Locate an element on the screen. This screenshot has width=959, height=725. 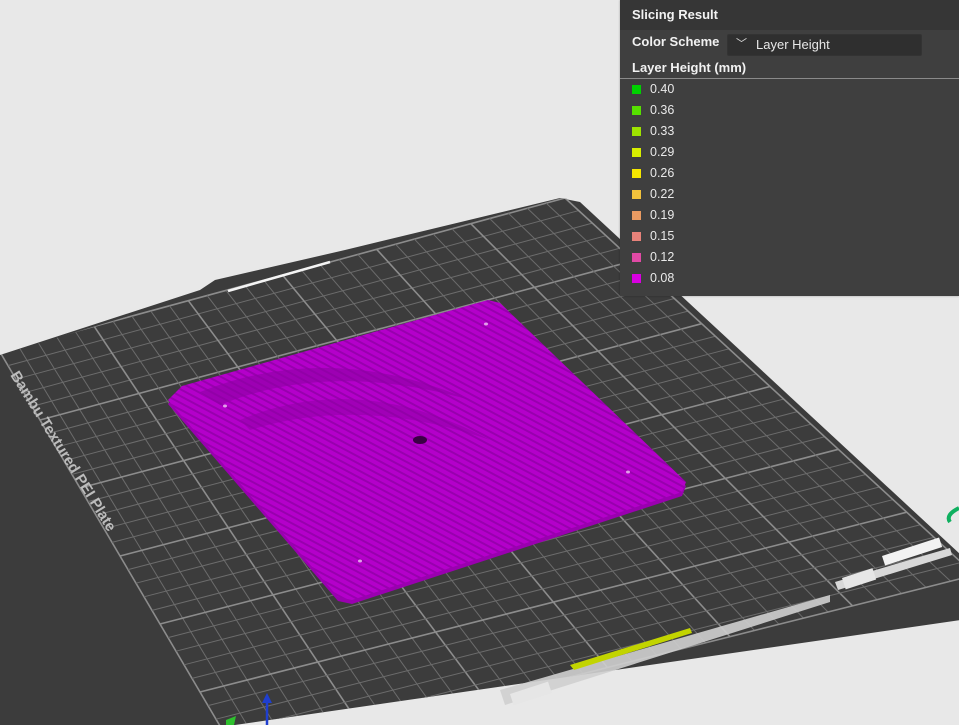
layer-height-legend: 0.40 0.36 0.33 0.29 0.26 0.22 0.19 0.15 0.12 0.08 is located at coordinates (732, 185).